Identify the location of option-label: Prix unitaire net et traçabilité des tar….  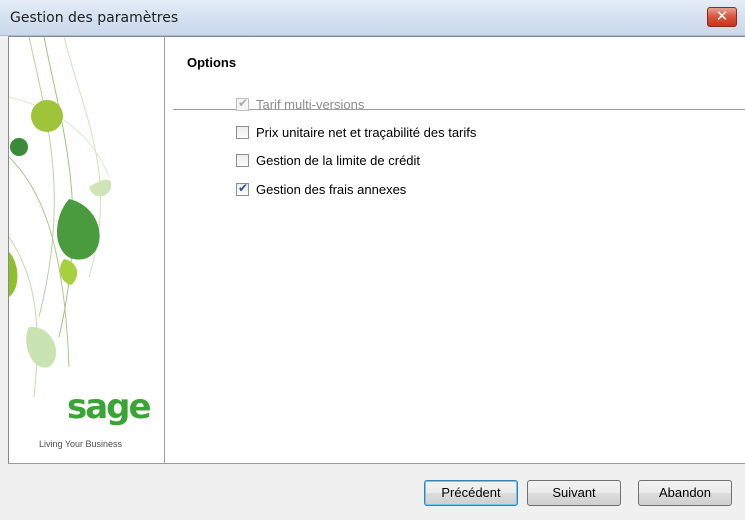
(366, 132).